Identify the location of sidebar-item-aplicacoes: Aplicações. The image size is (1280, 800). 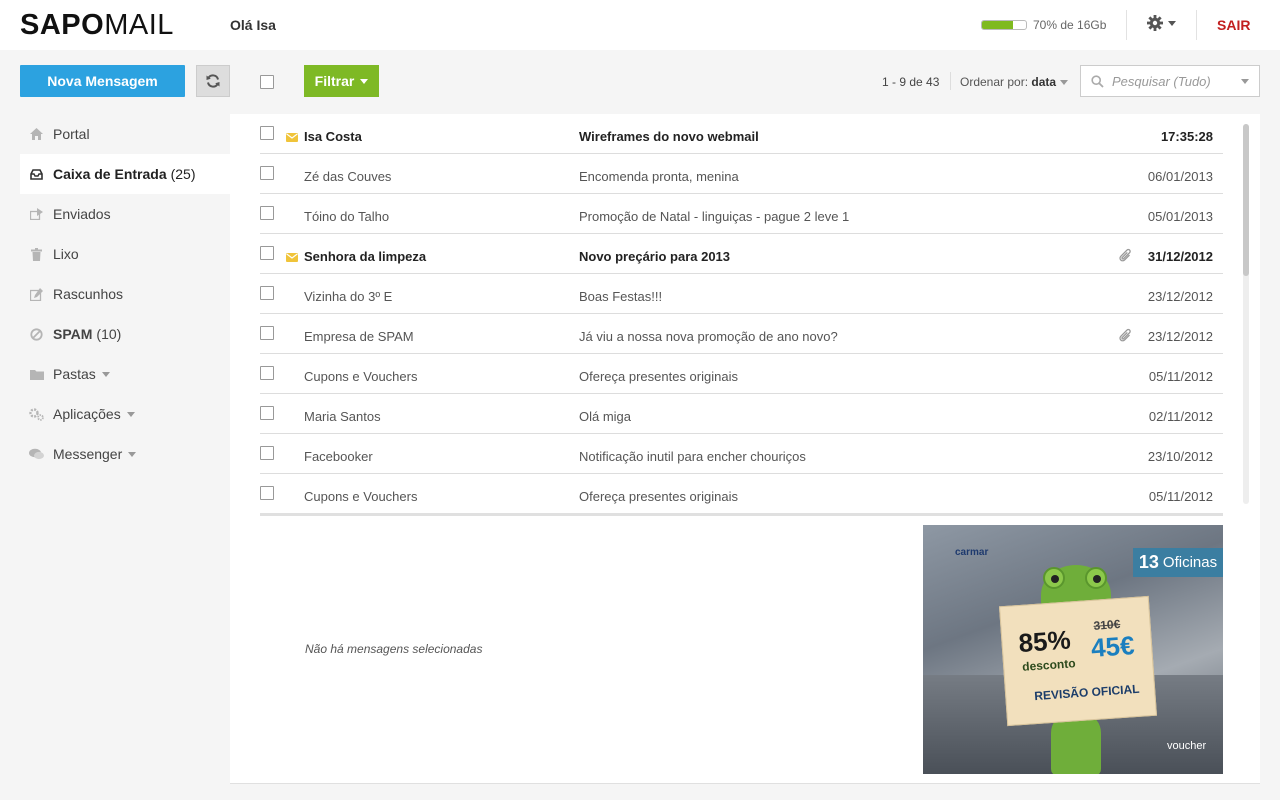
(125, 414).